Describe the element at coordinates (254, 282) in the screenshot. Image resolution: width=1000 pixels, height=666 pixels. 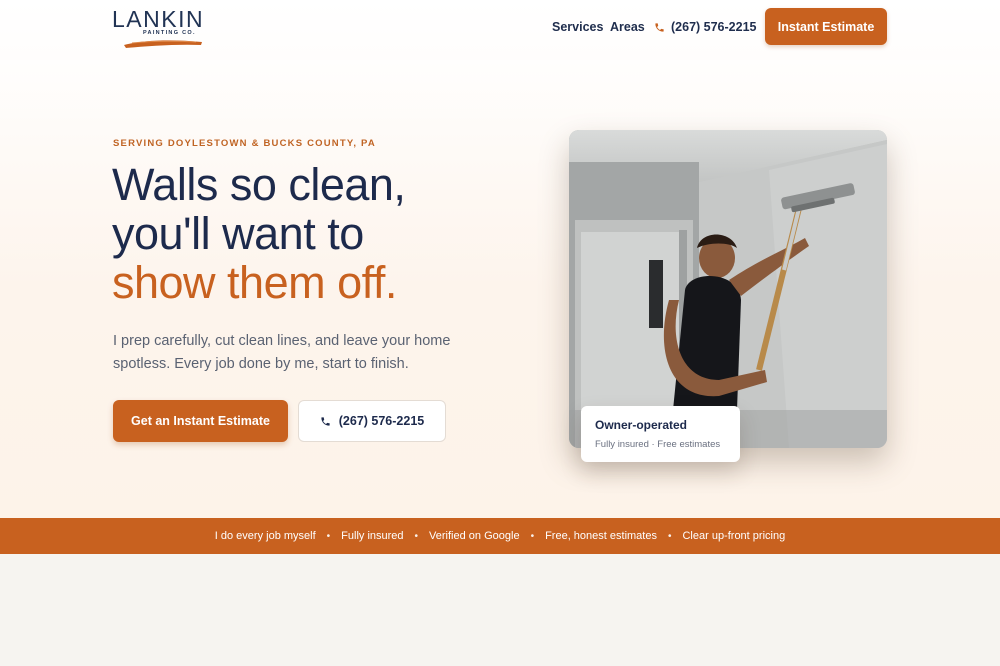
I see `headline-accent: show them off.` at that location.